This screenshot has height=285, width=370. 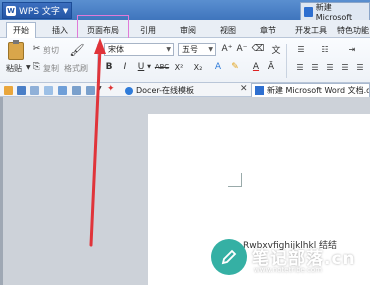 I want to click on grow-font-button: A⁺, so click(x=227, y=49).